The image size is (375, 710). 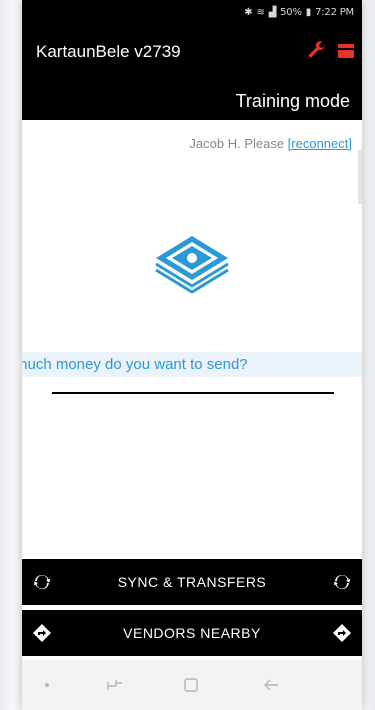 What do you see at coordinates (192, 12) in the screenshot?
I see `status-bar: ✱ ≋ ▟ 50% ▮ 7:22 PM` at bounding box center [192, 12].